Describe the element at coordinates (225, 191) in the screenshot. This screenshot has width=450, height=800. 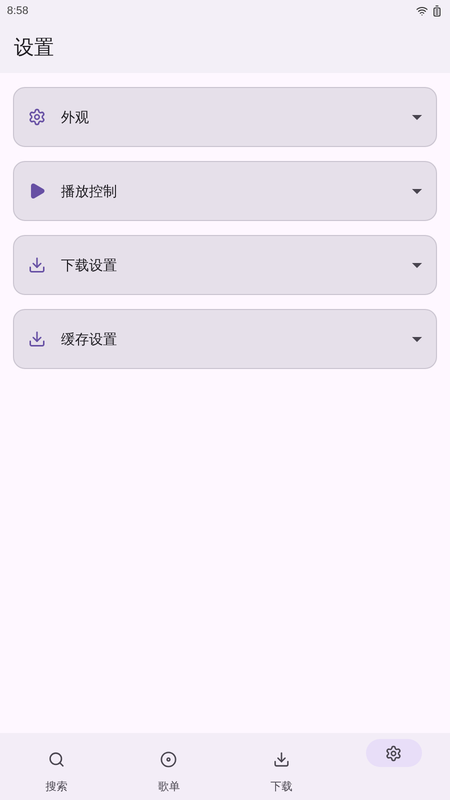
I see `settings-section: 播放控制` at that location.